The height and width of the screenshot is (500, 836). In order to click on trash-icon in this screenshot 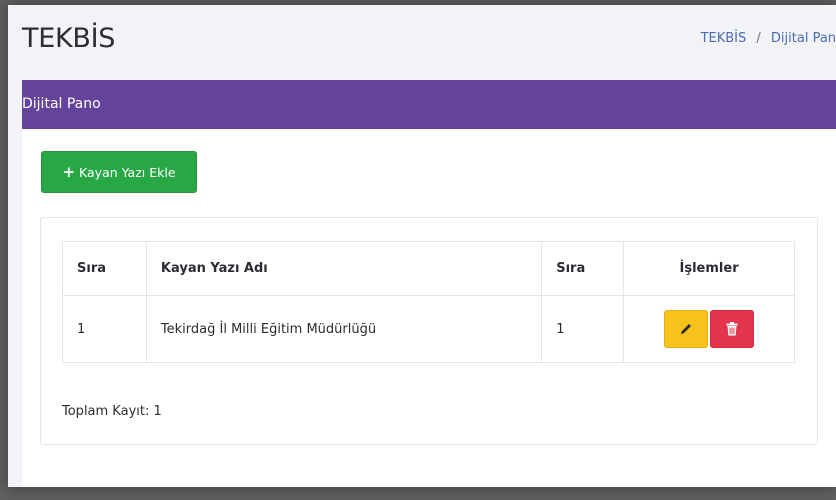, I will do `click(732, 329)`.